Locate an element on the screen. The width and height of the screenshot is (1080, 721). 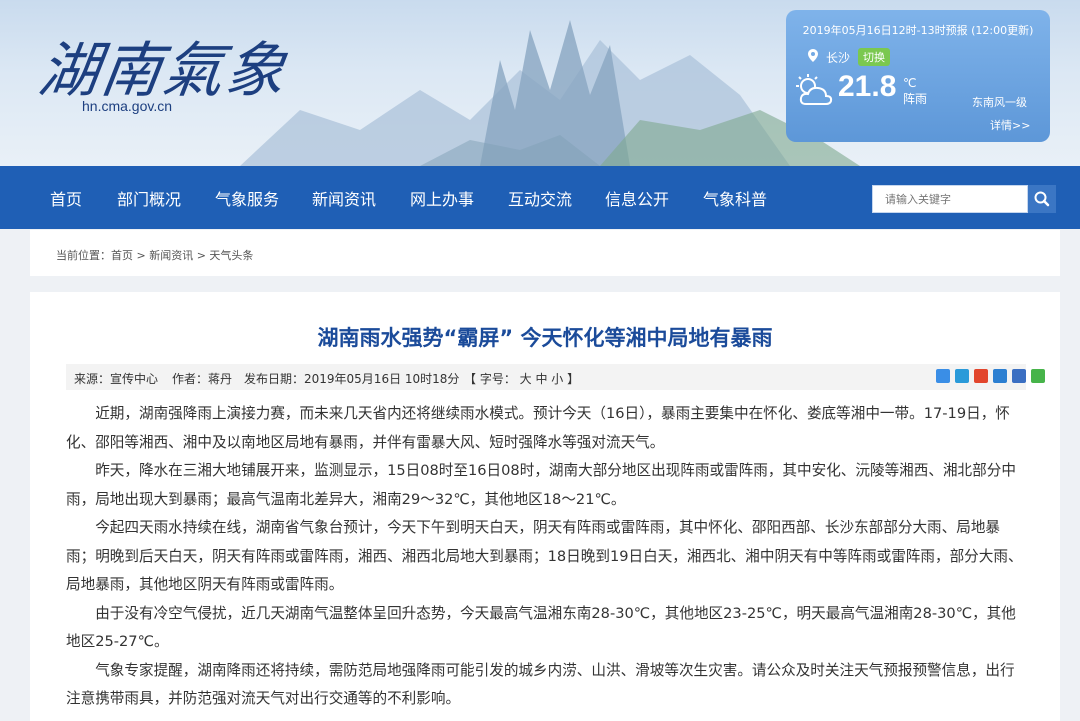
article-date: 发布日期：2019年05月16日 10时18分 is located at coordinates (352, 379).